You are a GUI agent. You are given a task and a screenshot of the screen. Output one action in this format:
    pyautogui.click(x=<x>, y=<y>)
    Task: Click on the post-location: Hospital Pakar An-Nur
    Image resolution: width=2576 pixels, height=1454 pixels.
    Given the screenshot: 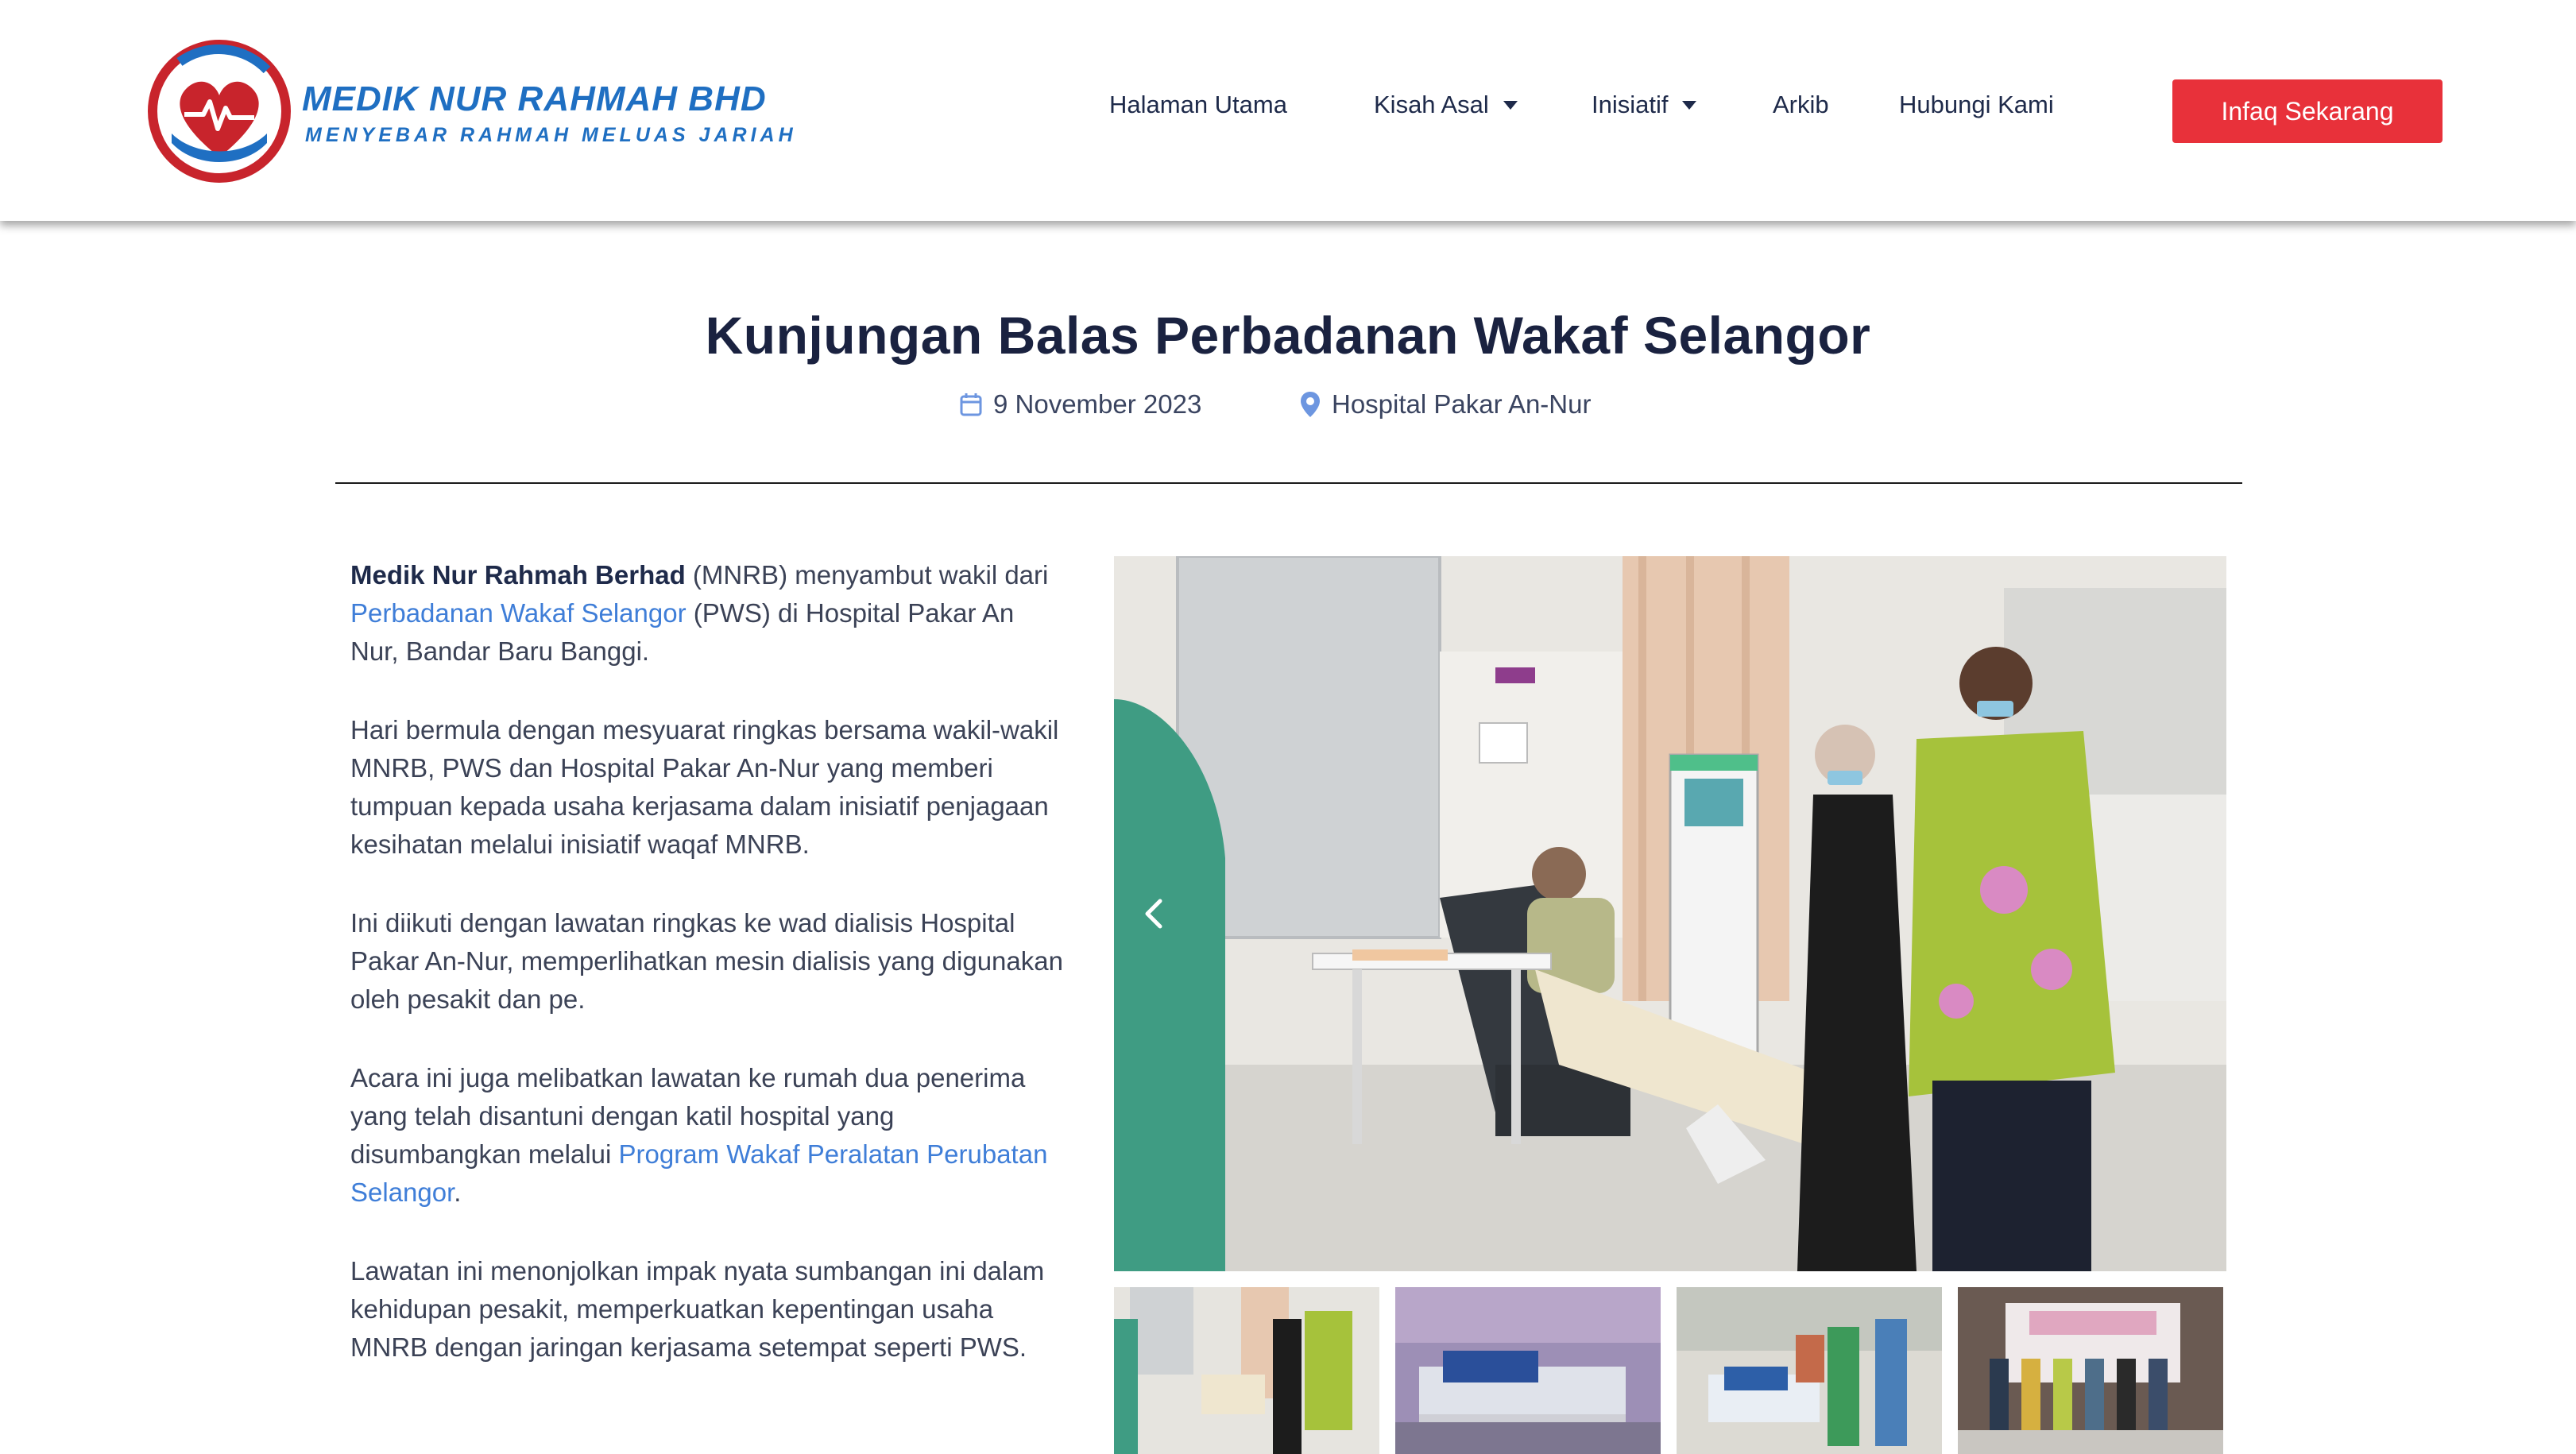 What is the action you would take?
    pyautogui.click(x=1445, y=404)
    